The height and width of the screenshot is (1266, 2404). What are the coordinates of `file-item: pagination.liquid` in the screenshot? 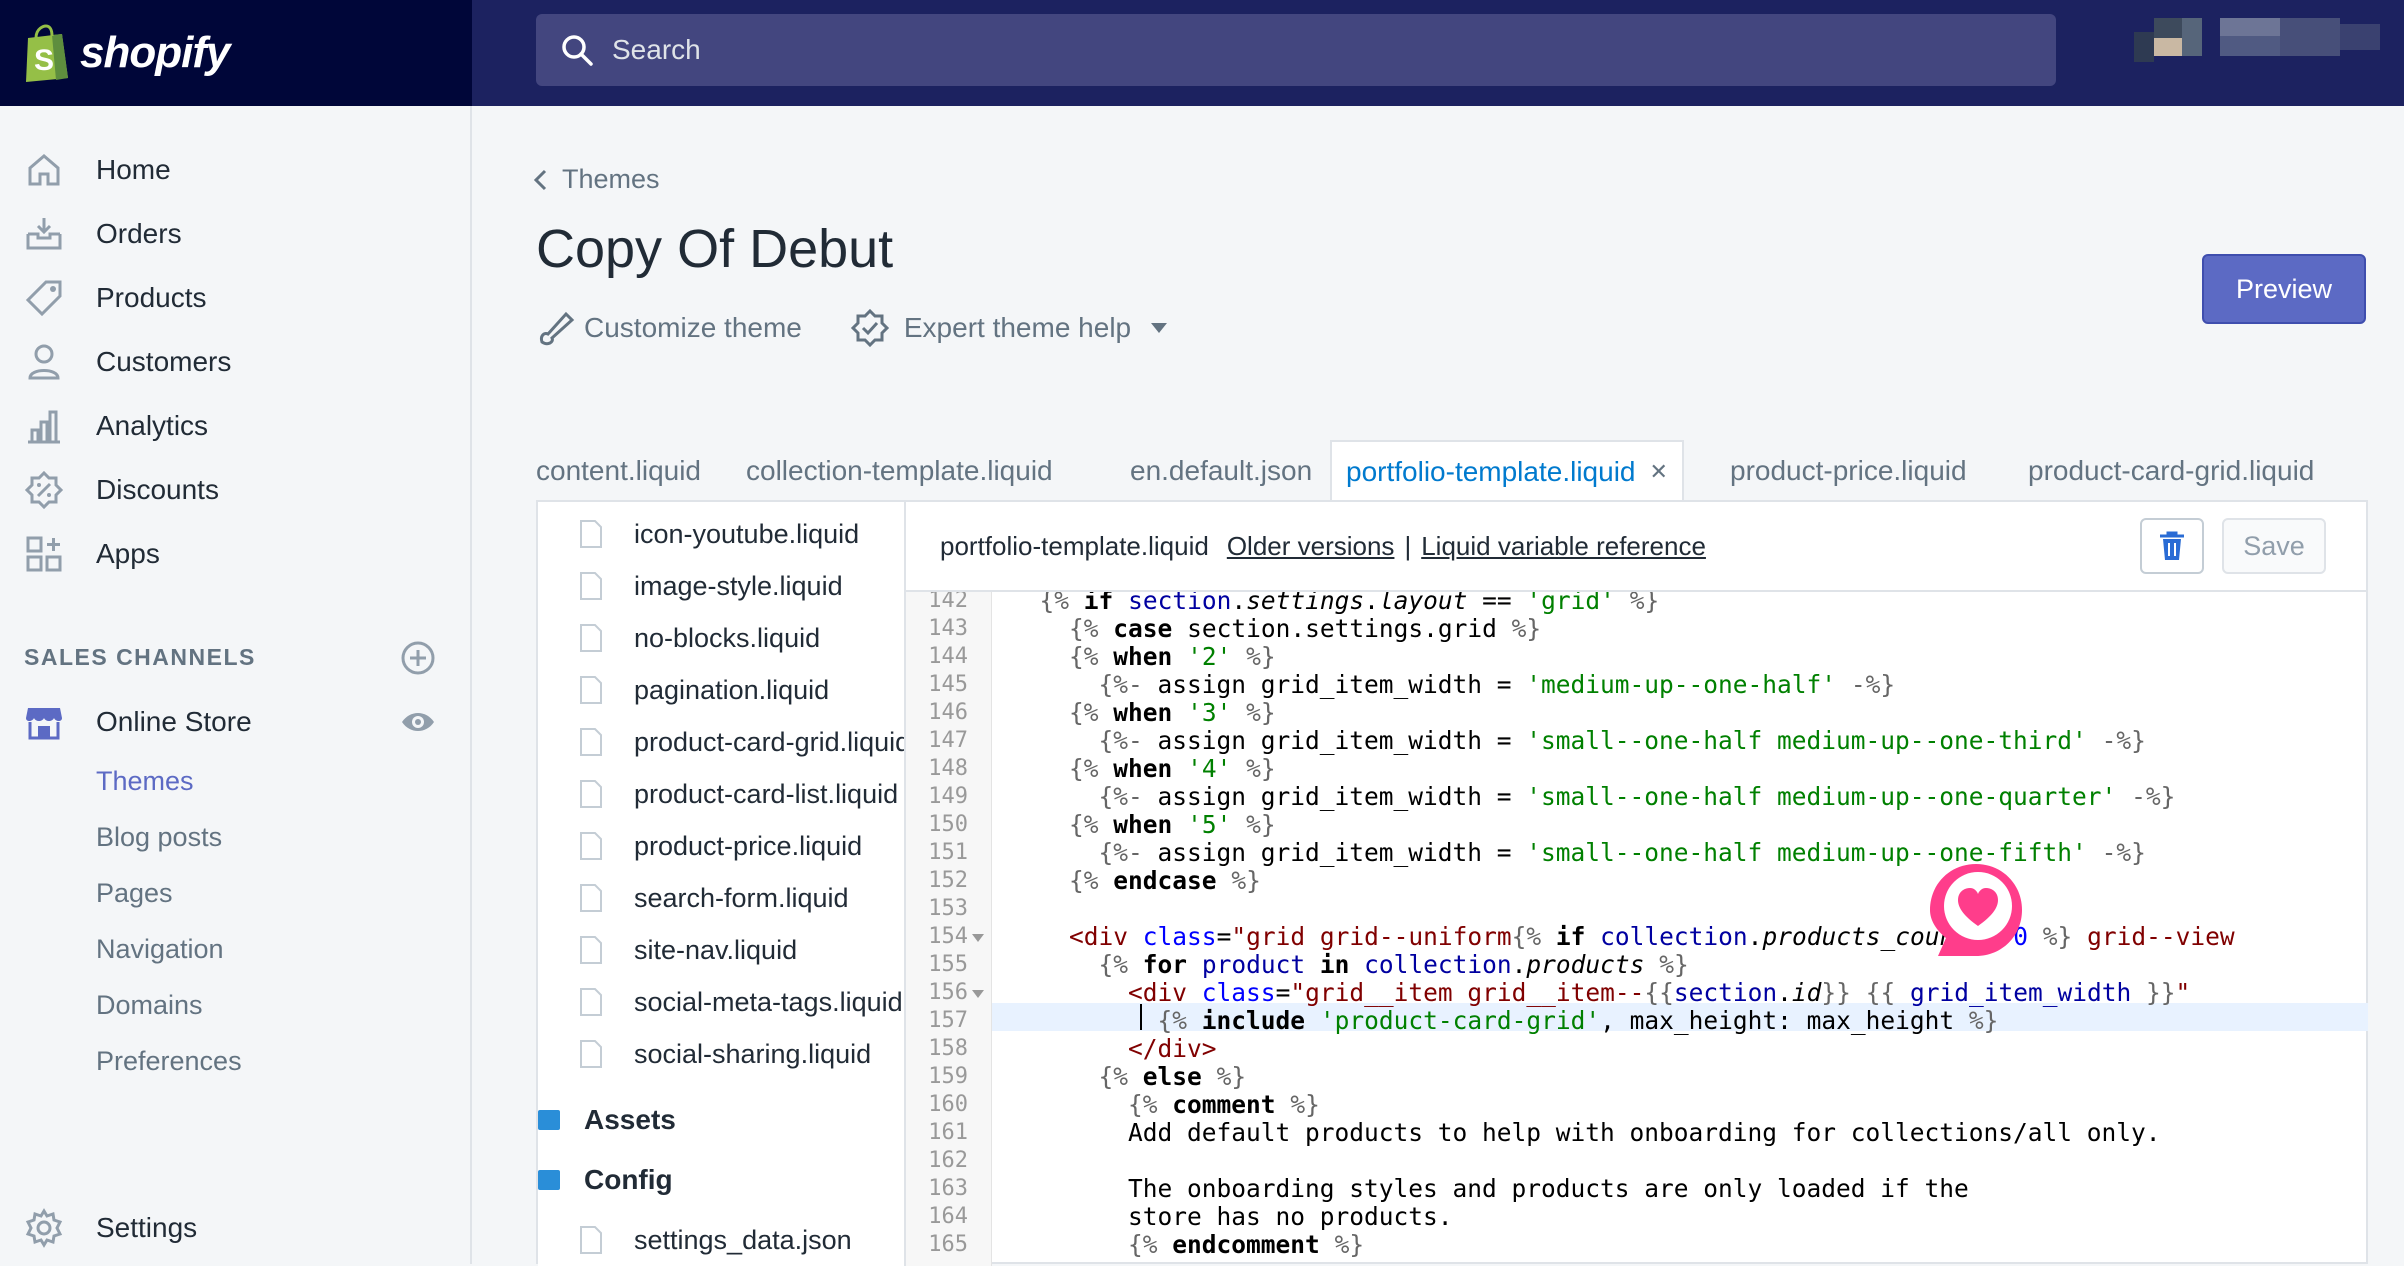 It's located at (721, 690).